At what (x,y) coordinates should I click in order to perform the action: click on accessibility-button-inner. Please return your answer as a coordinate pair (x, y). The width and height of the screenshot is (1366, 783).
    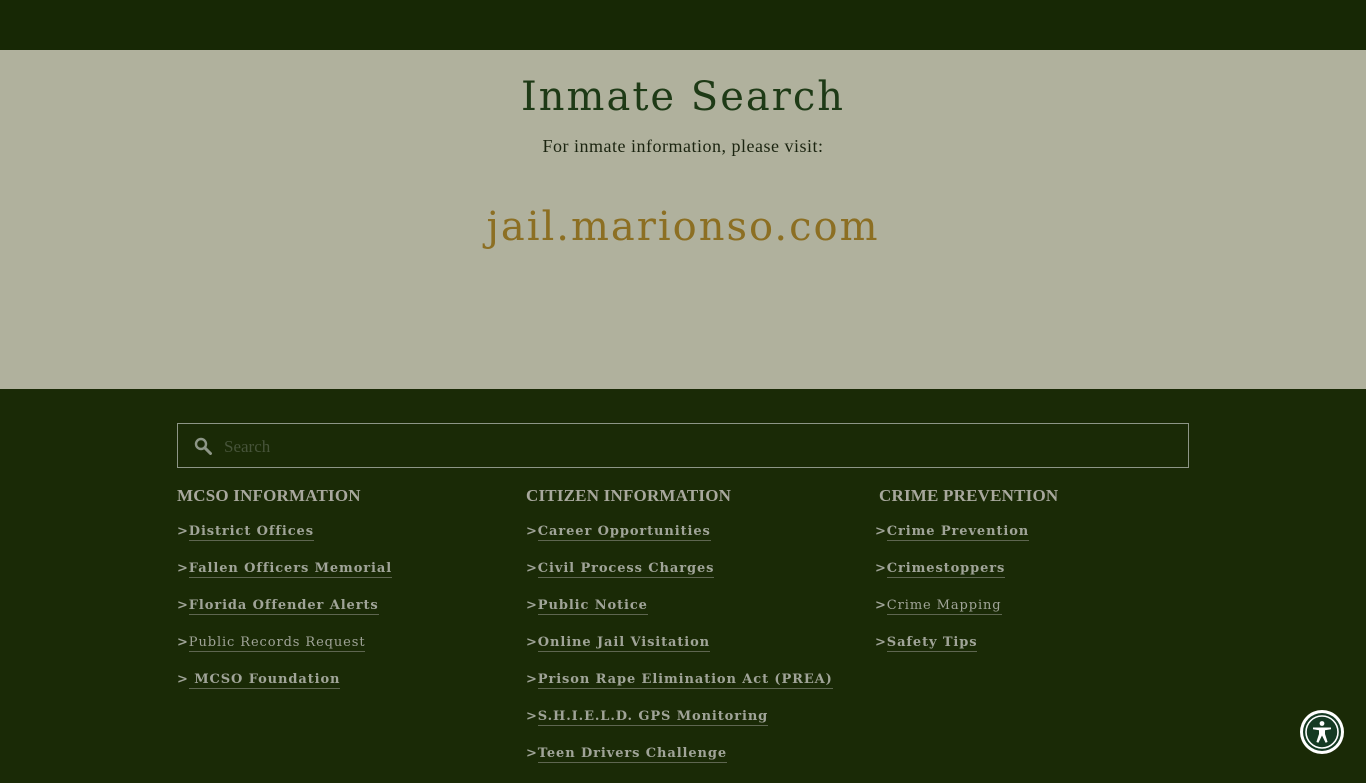
    Looking at the image, I should click on (1322, 732).